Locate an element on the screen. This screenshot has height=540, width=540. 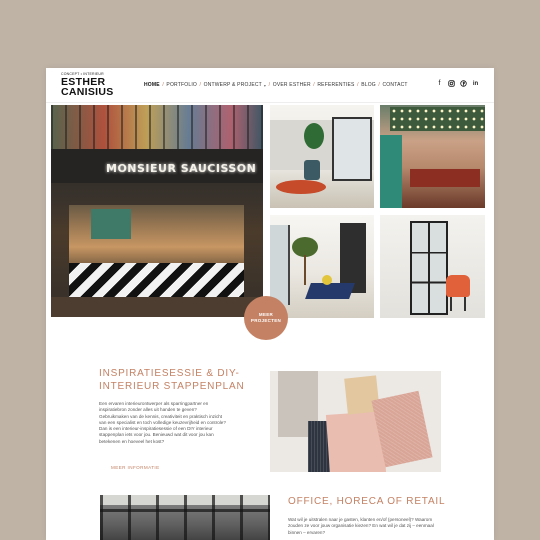
project-photo-lobby is located at coordinates (322, 266).